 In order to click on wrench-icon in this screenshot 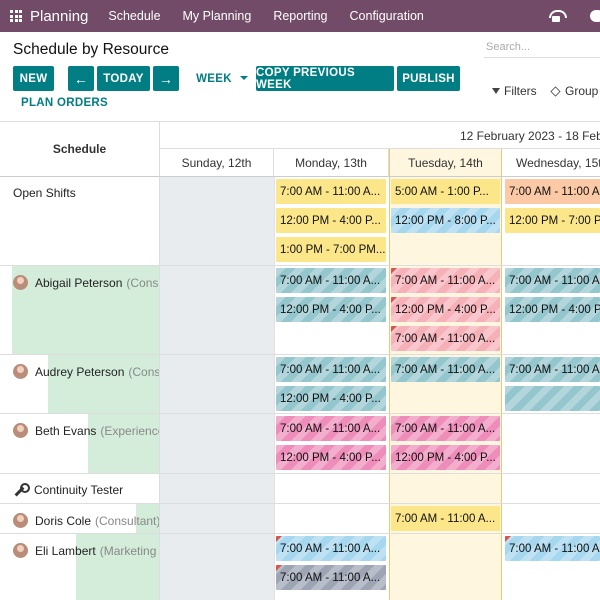, I will do `click(21, 490)`.